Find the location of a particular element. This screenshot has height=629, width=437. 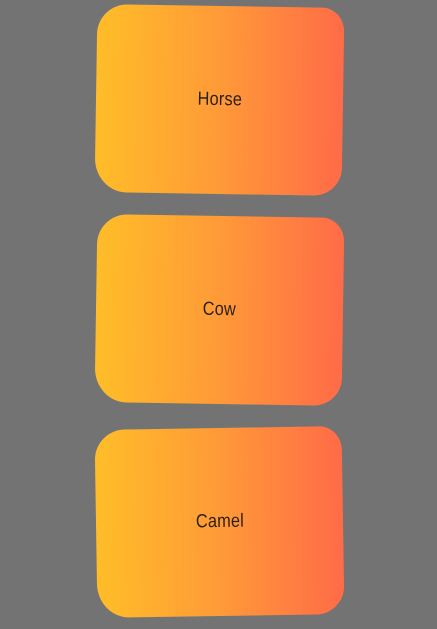

card-label: Cow is located at coordinates (219, 309).